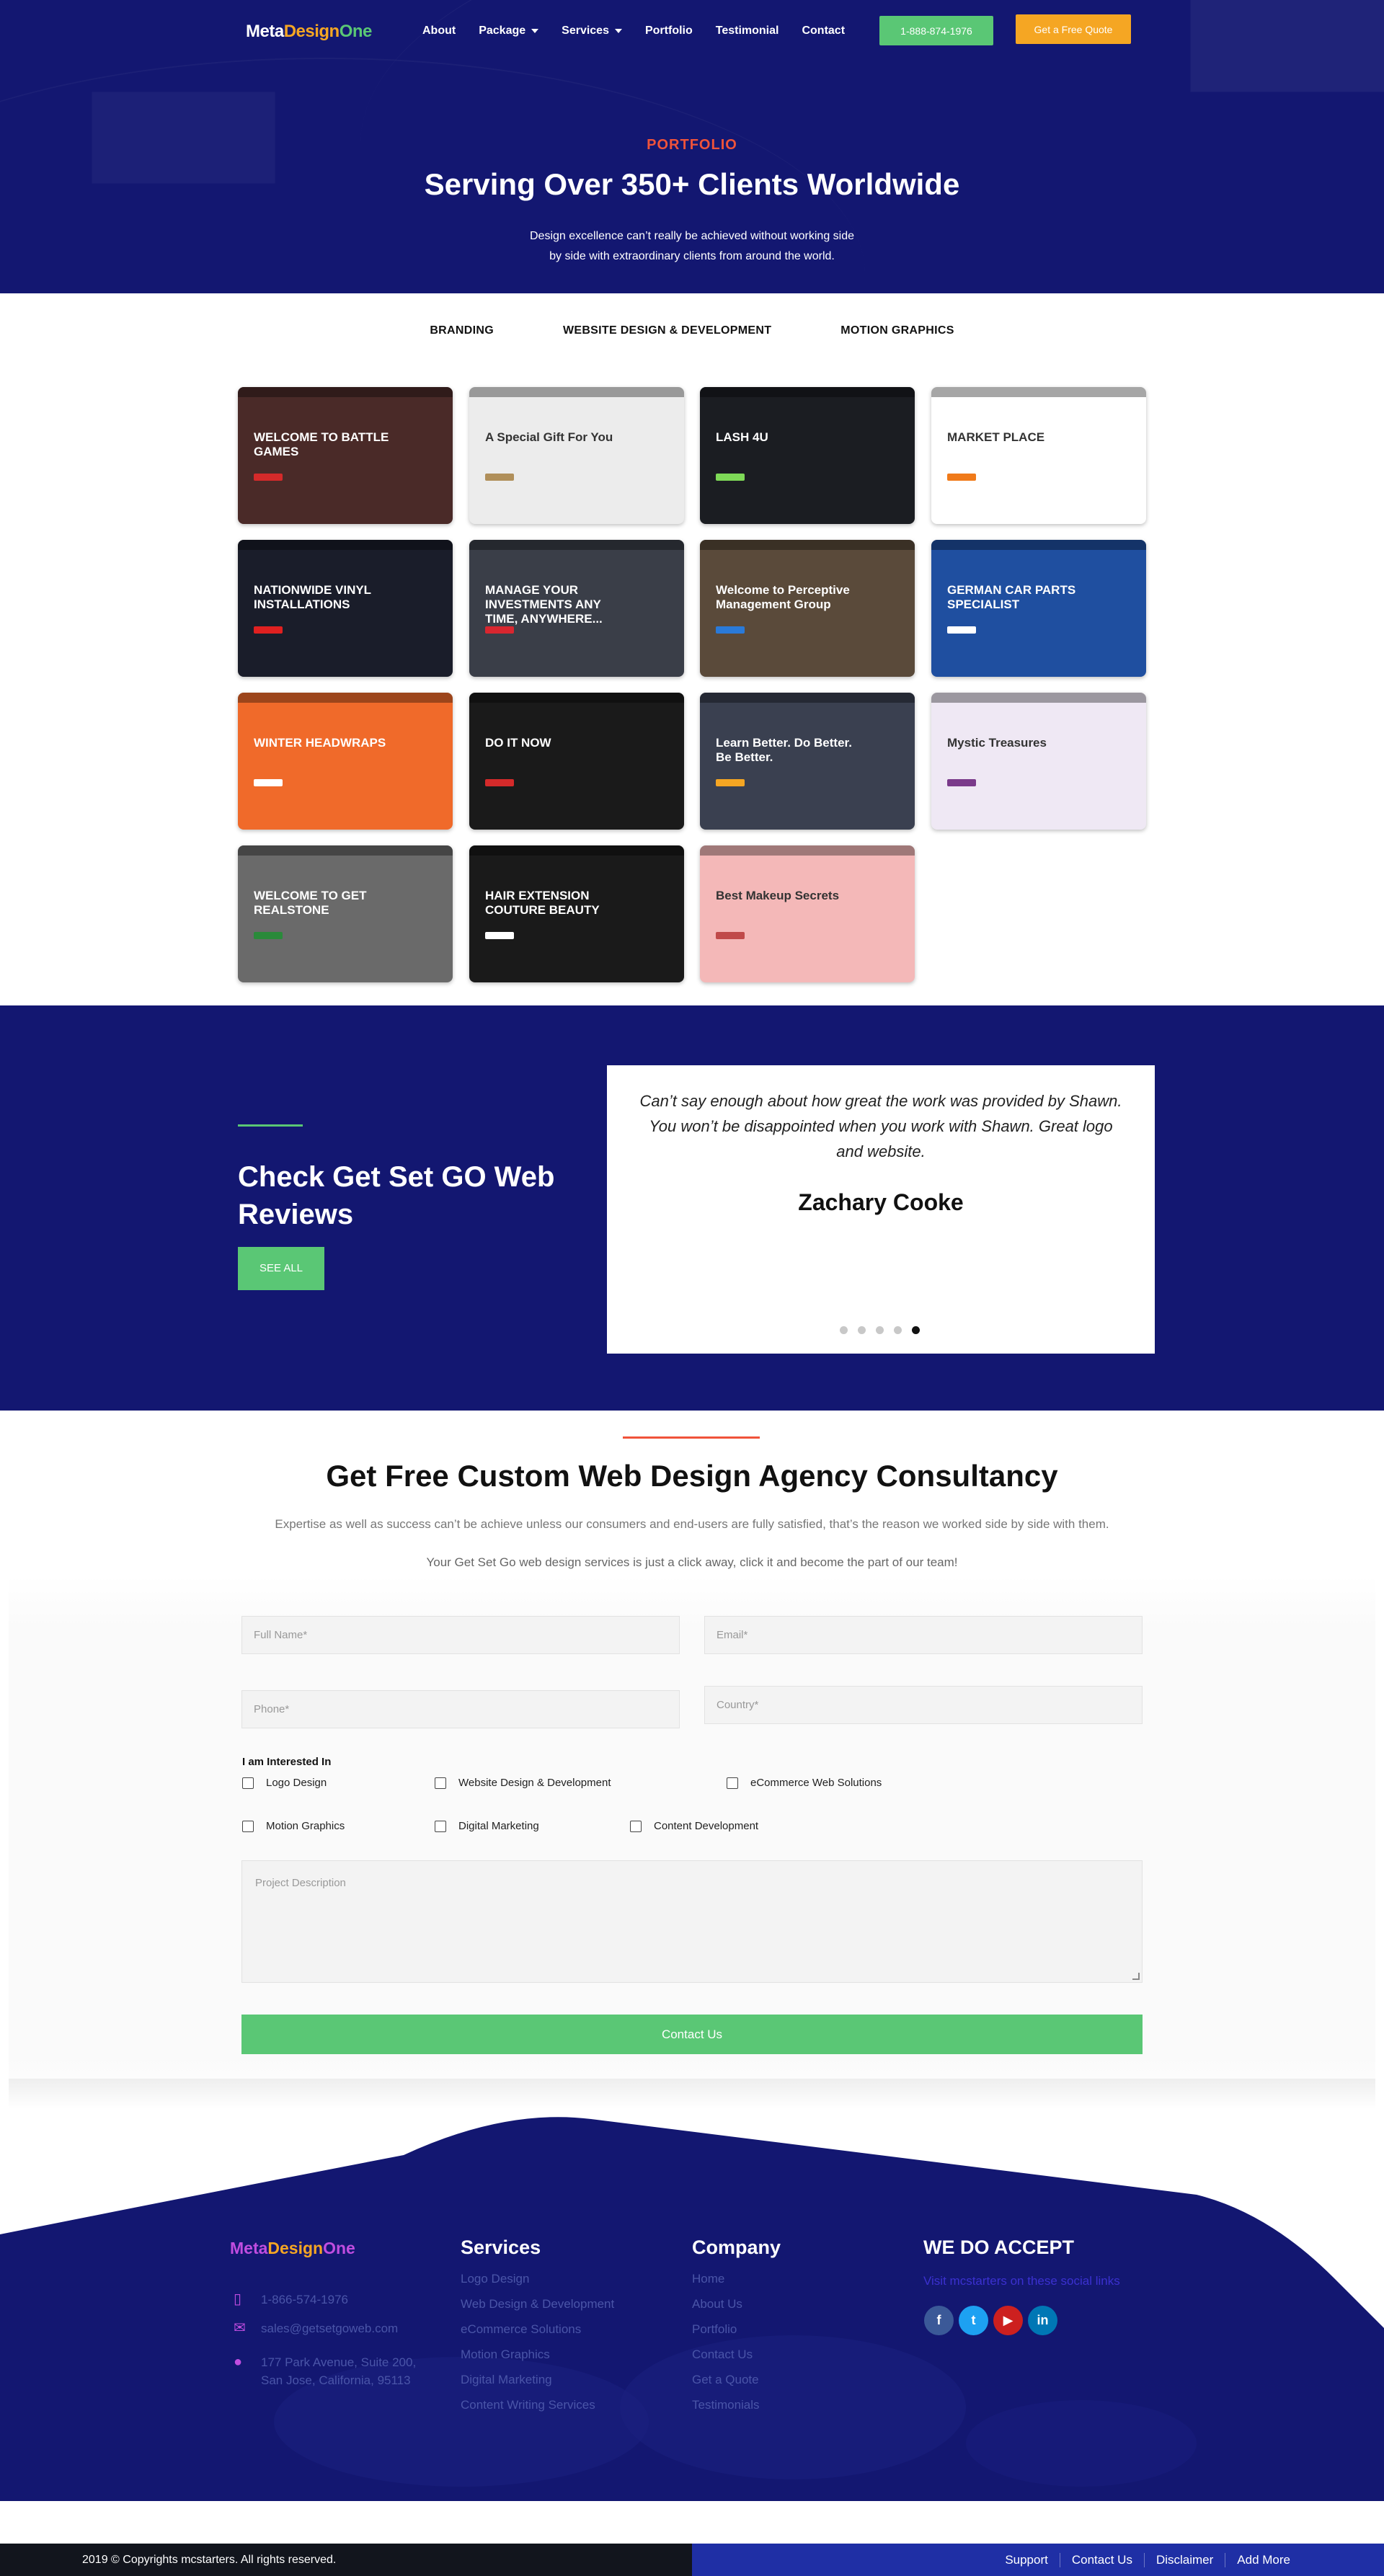 The width and height of the screenshot is (1384, 2576). What do you see at coordinates (667, 330) in the screenshot?
I see `tab-website-design: WEBSITE DESIGN & DEVELOPMENT` at bounding box center [667, 330].